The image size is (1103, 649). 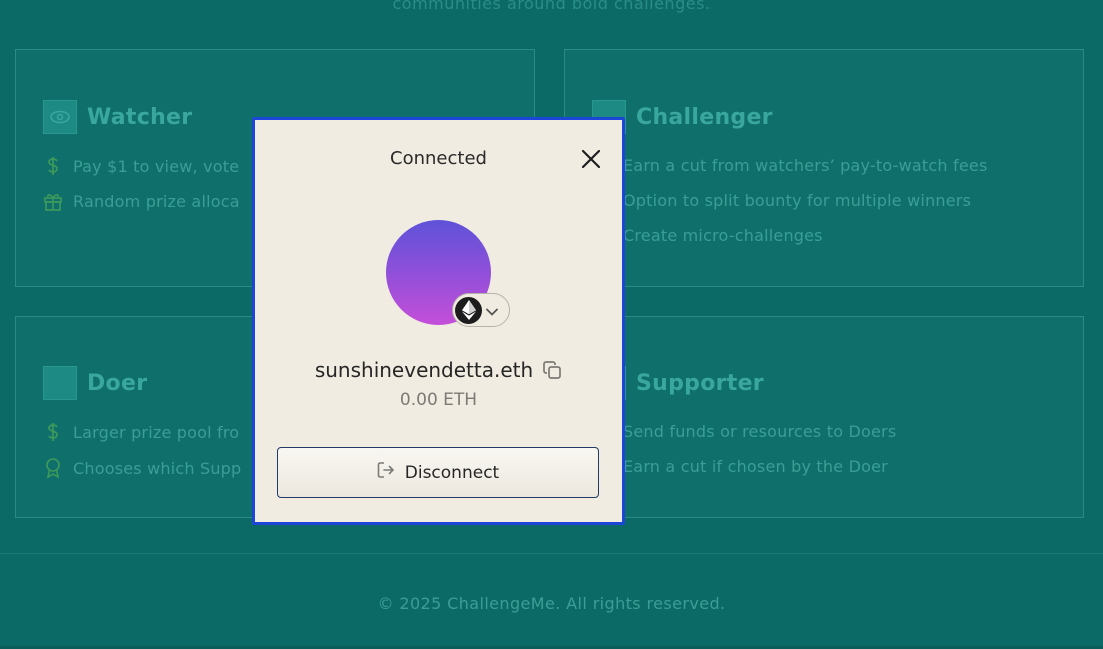 I want to click on card-challenger-title: Challenger, so click(x=704, y=117).